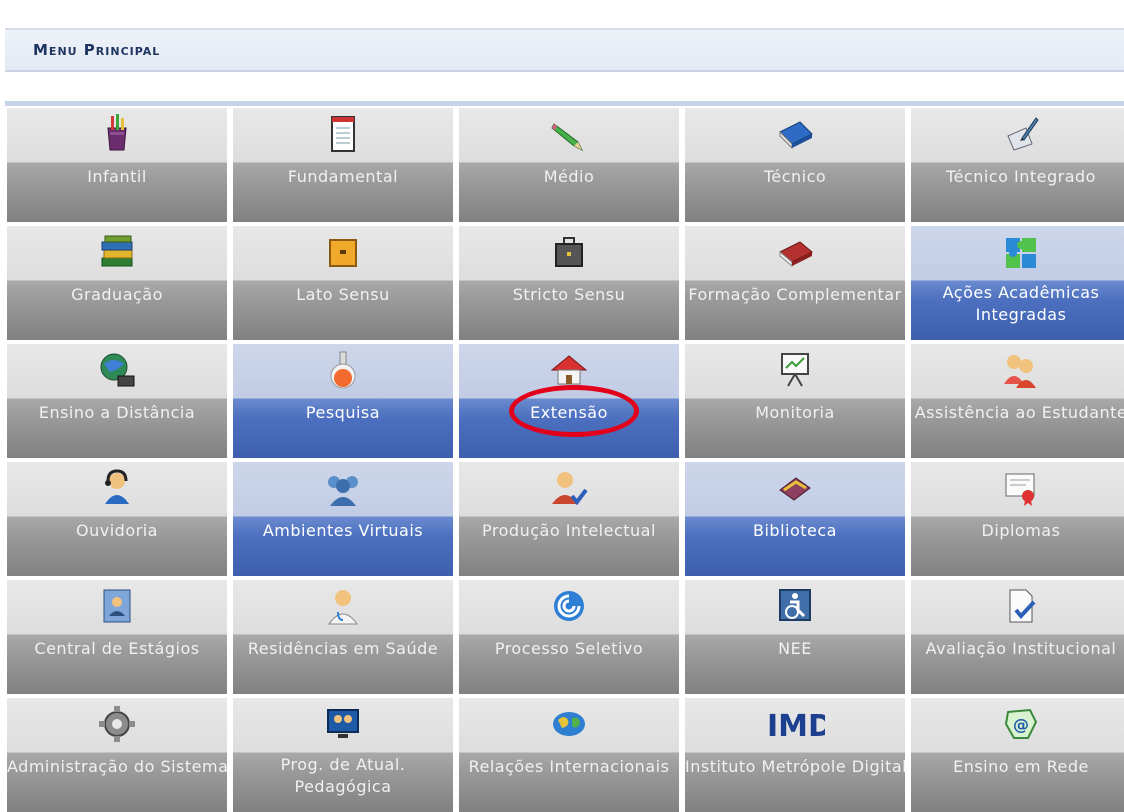 The width and height of the screenshot is (1124, 812). I want to click on menu-tile-biblioteca: Biblioteca, so click(795, 519).